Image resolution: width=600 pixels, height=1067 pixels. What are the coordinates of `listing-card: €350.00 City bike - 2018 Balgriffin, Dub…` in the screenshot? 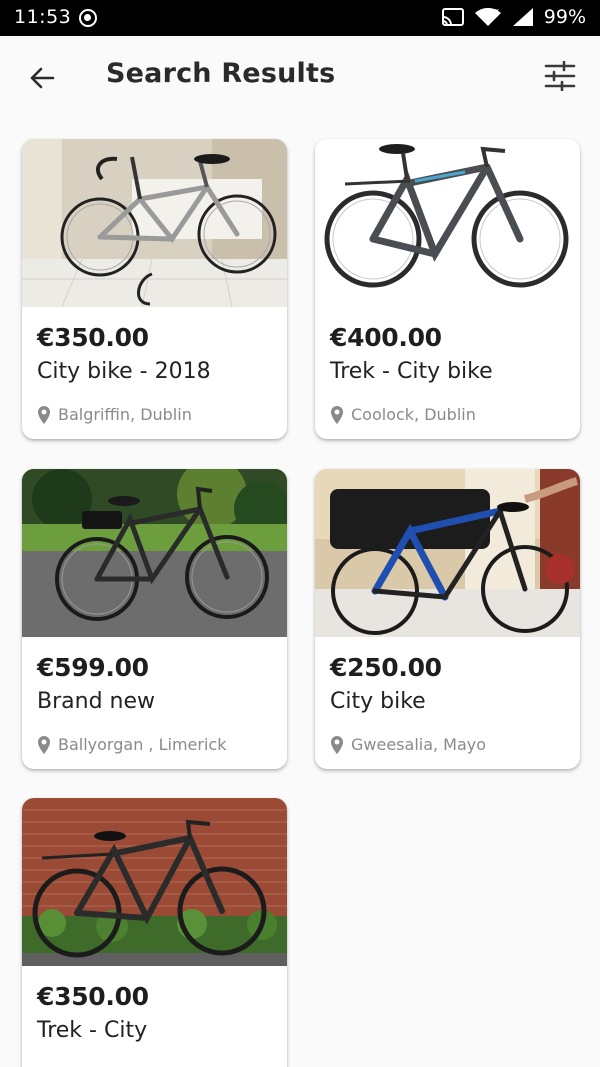 It's located at (154, 289).